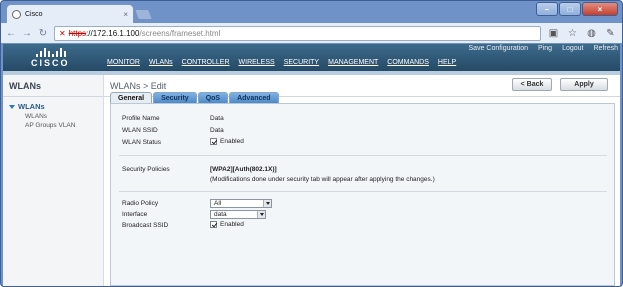  What do you see at coordinates (125, 14) in the screenshot?
I see `tab-close-icon: ×` at bounding box center [125, 14].